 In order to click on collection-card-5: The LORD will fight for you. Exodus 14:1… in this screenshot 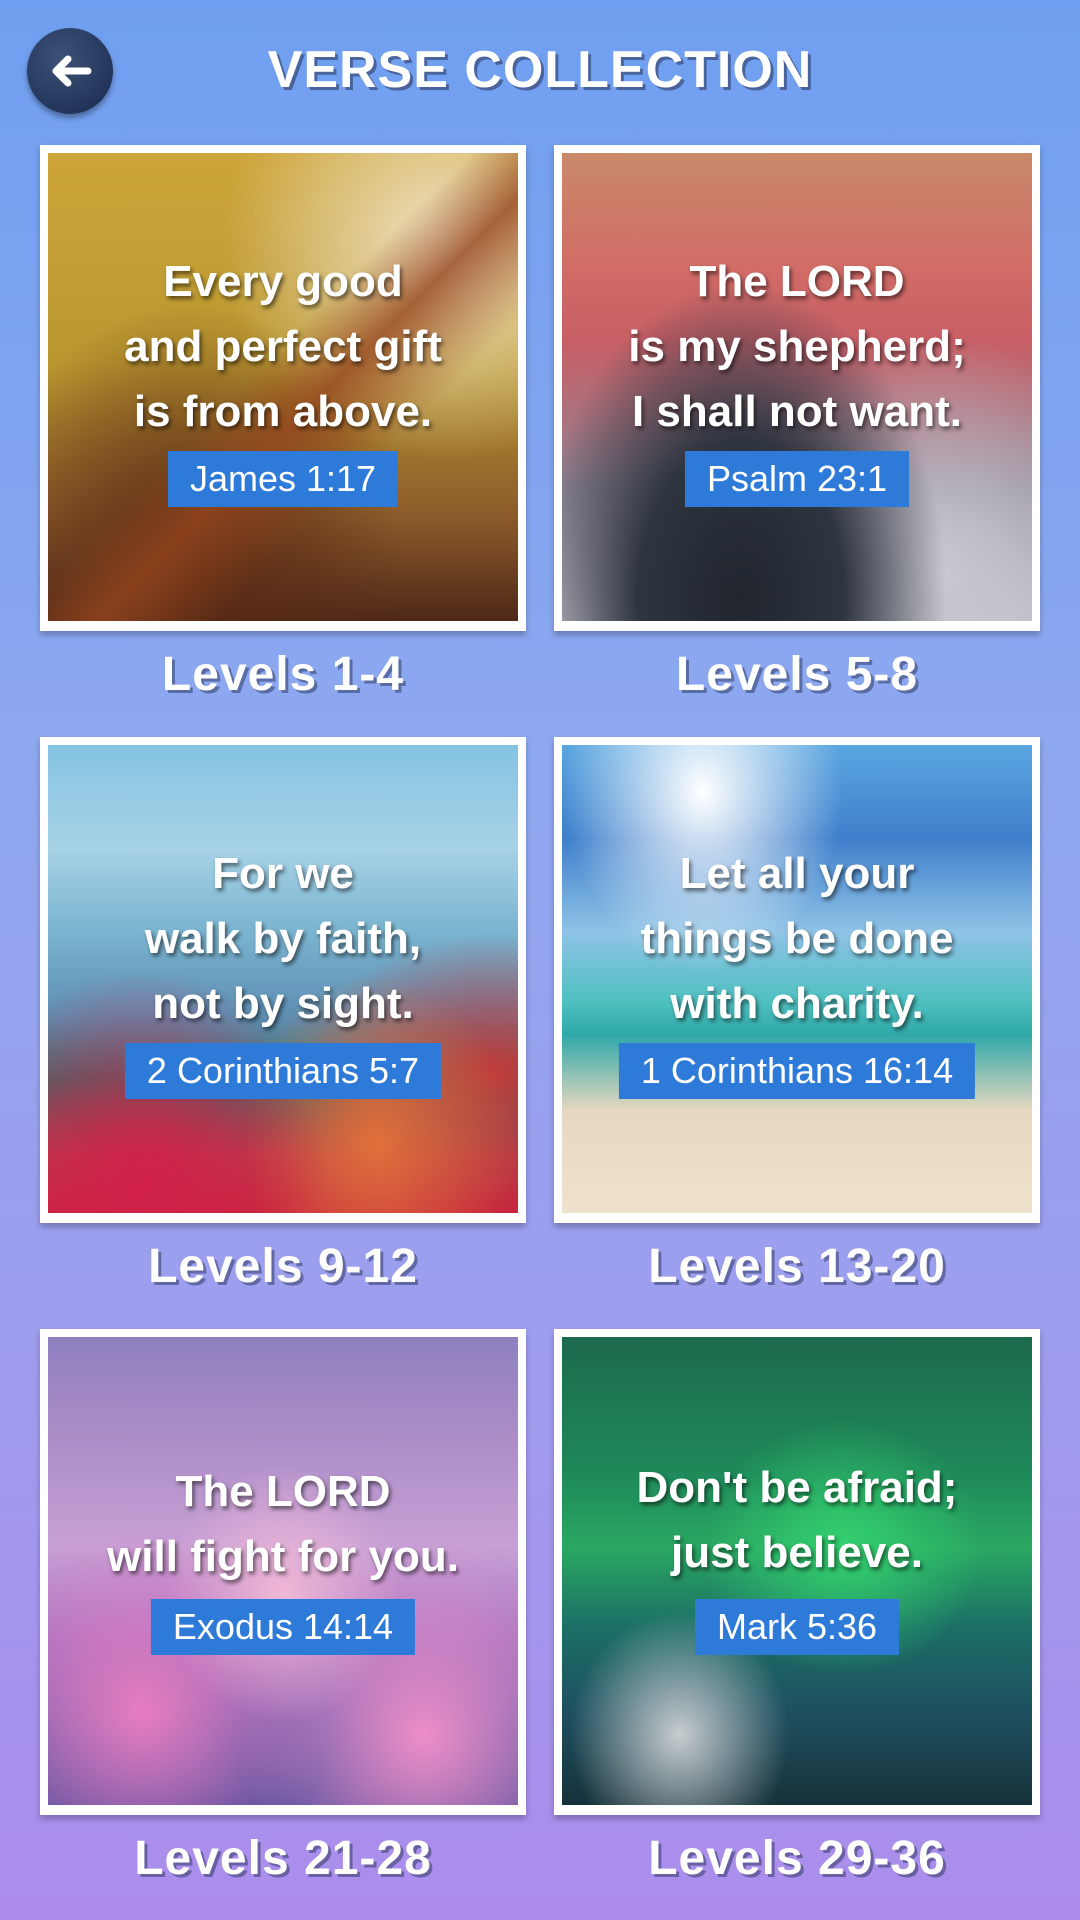, I will do `click(283, 1607)`.